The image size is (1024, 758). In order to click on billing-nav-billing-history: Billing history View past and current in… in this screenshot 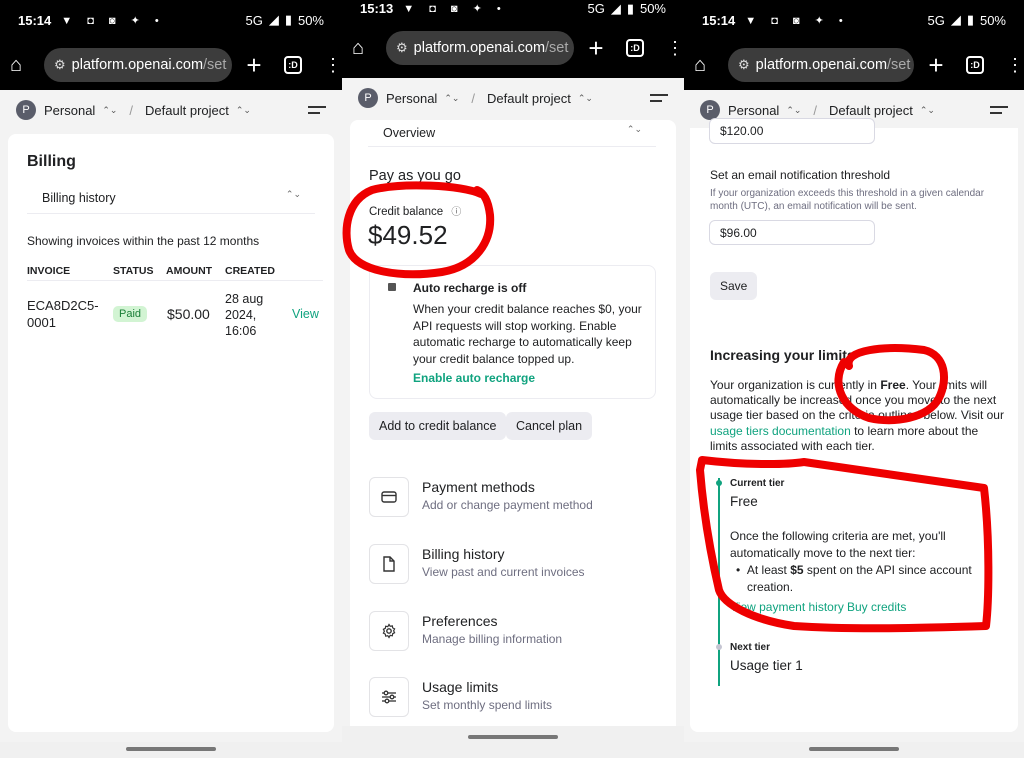, I will do `click(522, 574)`.